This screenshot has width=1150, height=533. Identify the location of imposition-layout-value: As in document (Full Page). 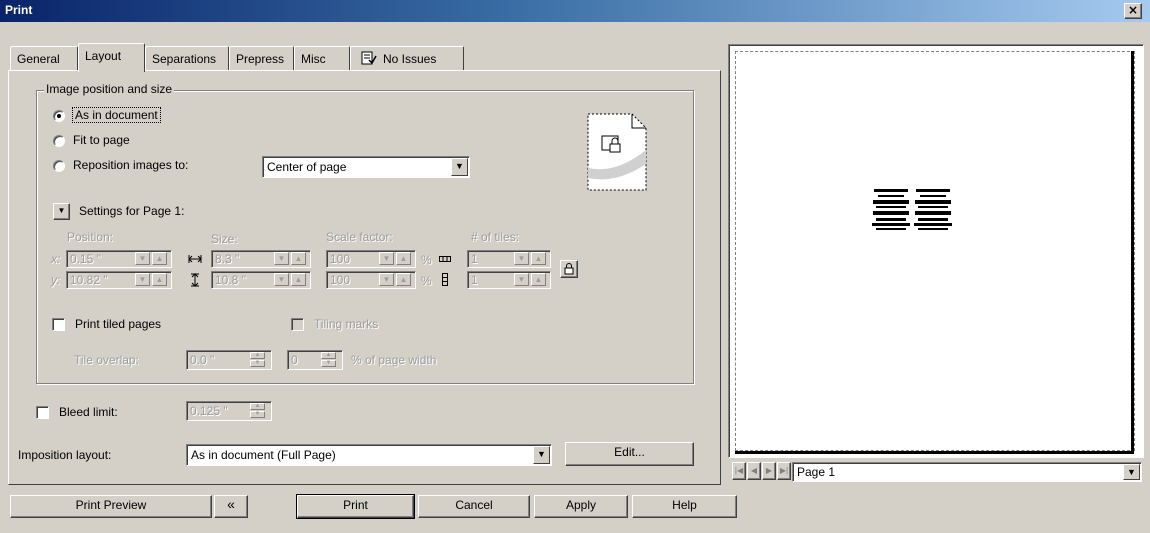
(263, 455).